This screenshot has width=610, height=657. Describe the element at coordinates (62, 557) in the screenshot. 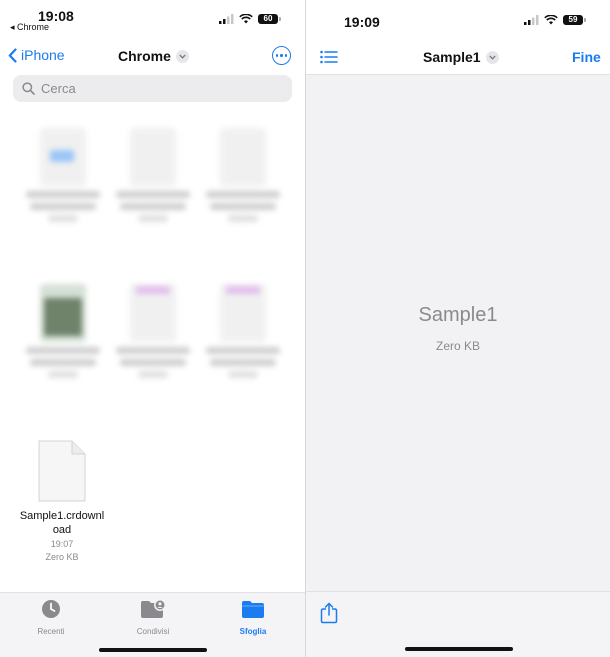

I see `file-size: Zero KB` at that location.